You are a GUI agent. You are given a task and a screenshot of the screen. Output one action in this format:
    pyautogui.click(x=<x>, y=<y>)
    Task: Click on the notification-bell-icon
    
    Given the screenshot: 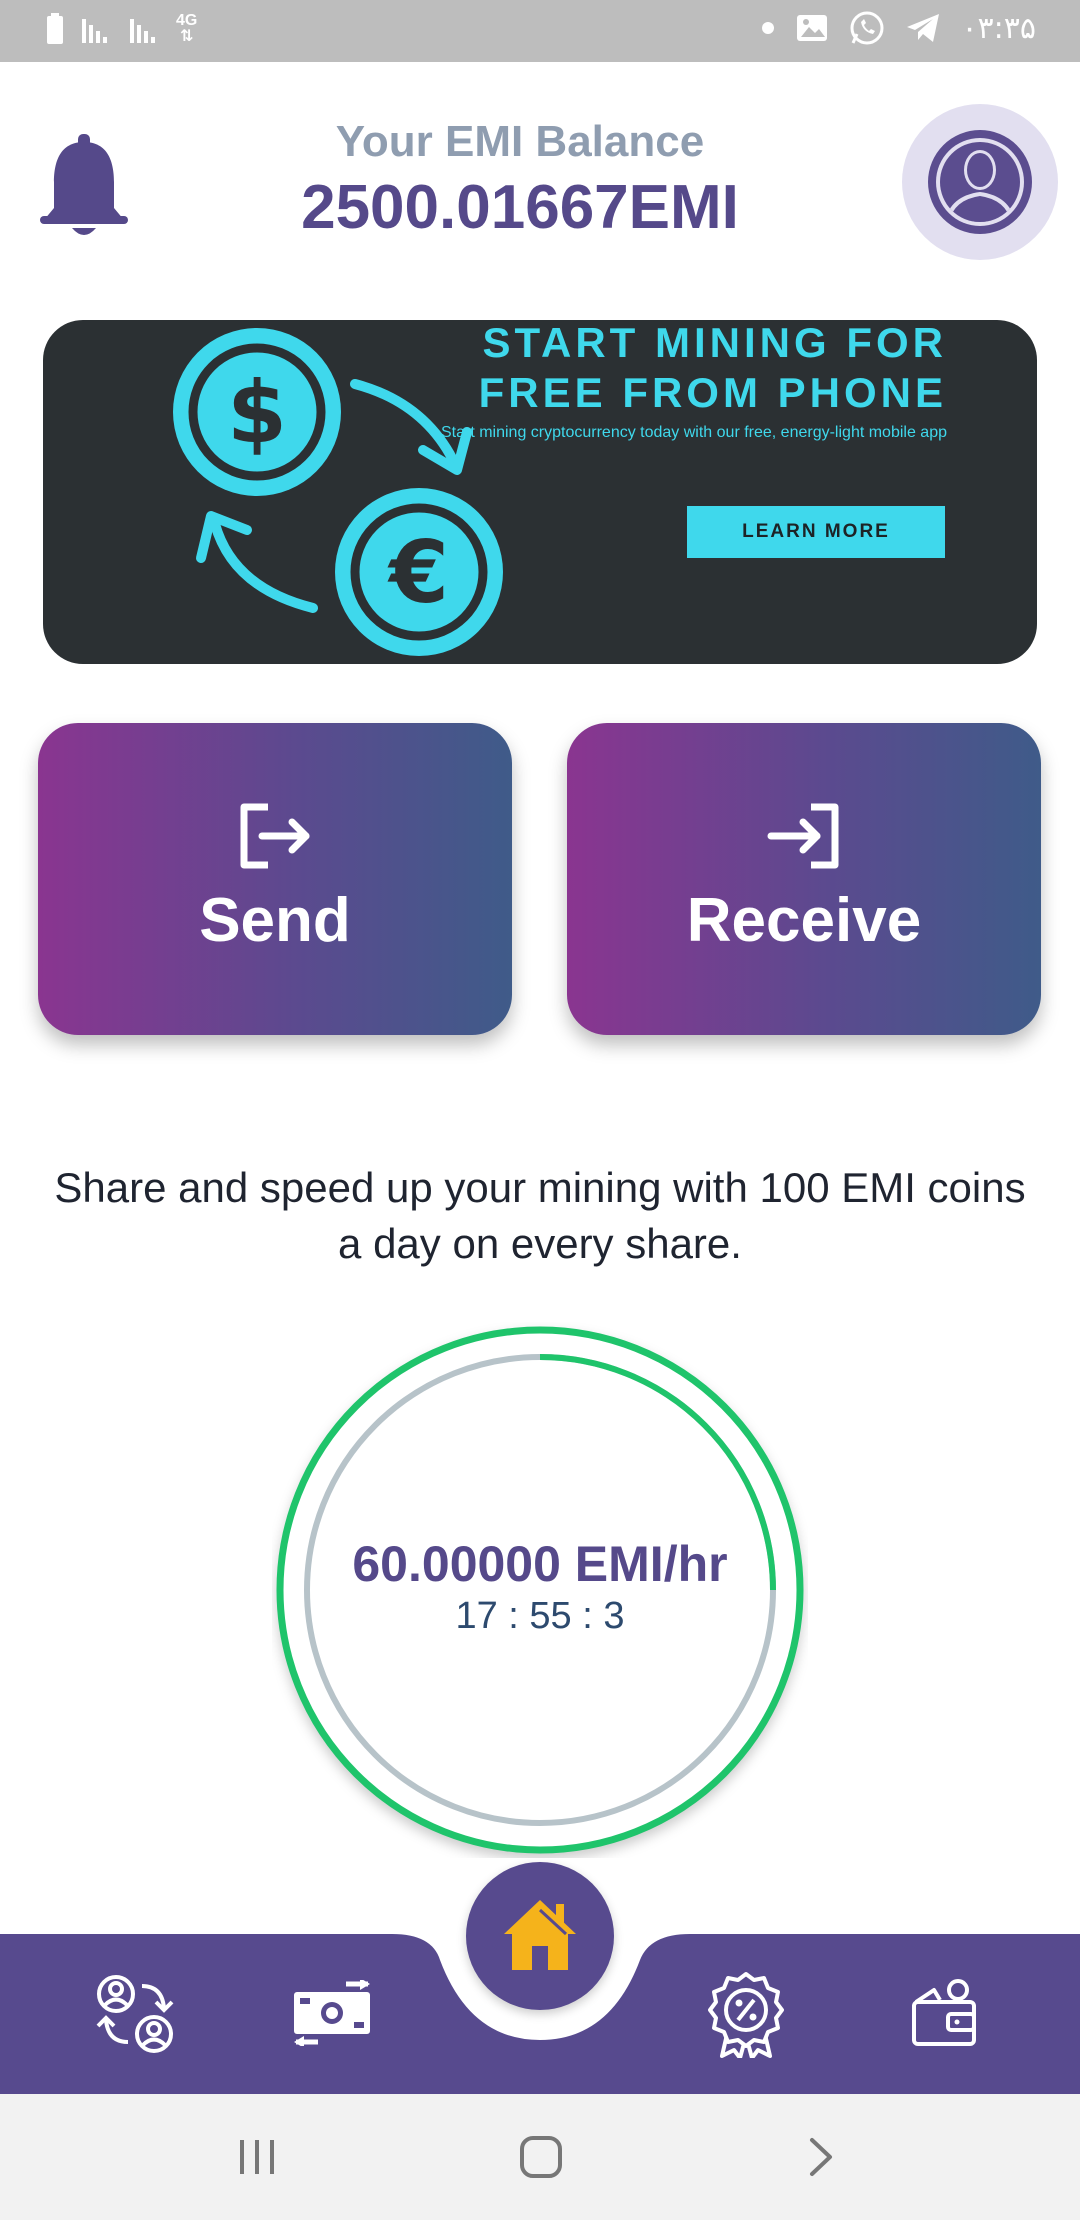 What is the action you would take?
    pyautogui.click(x=84, y=185)
    